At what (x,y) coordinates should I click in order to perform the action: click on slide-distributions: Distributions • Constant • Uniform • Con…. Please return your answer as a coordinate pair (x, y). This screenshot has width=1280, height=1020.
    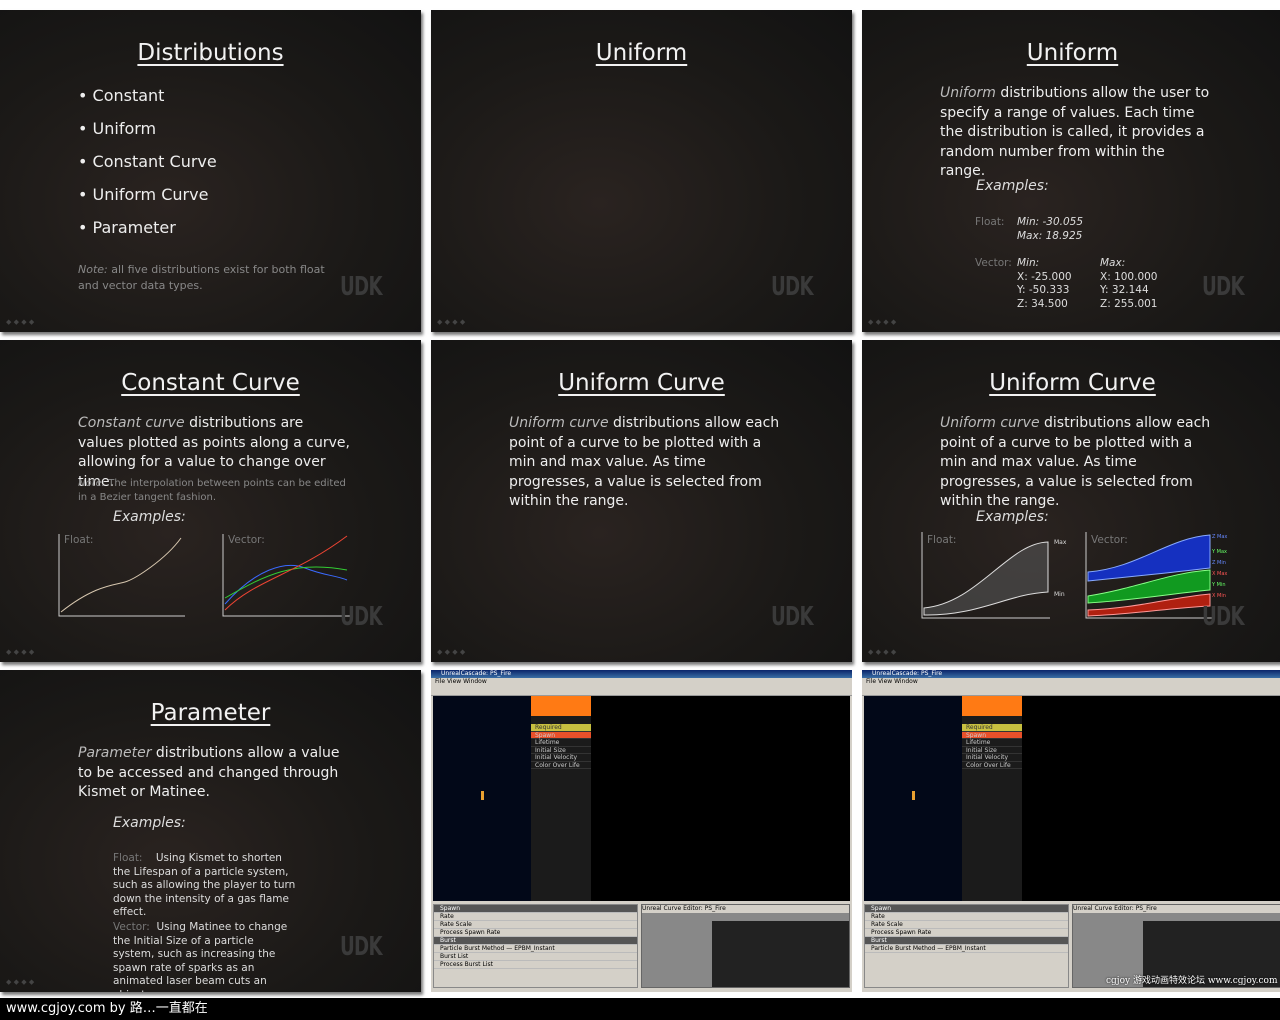
    Looking at the image, I should click on (210, 171).